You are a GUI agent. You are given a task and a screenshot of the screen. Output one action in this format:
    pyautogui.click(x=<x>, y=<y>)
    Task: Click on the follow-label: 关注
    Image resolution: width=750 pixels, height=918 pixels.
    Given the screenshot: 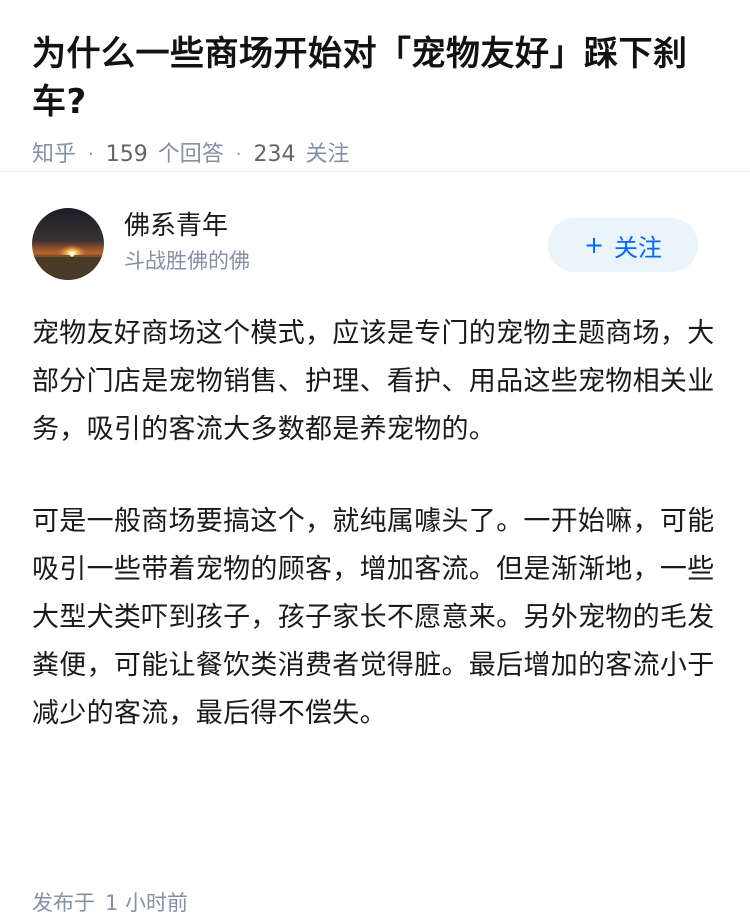 What is the action you would take?
    pyautogui.click(x=638, y=247)
    